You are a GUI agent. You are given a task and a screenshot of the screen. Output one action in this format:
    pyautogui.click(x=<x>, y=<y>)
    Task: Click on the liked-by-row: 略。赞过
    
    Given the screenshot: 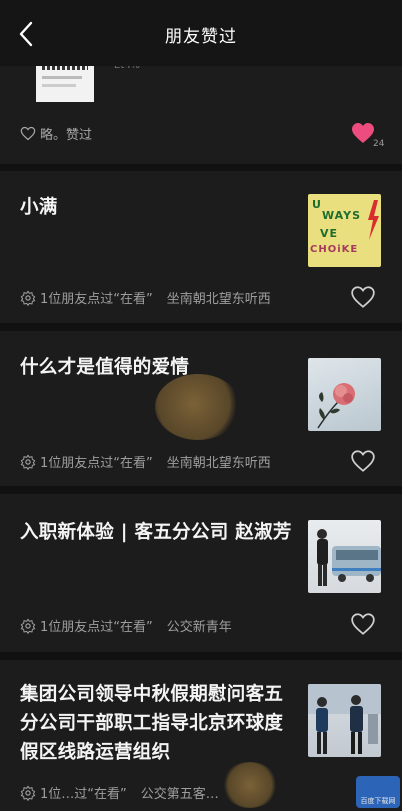 What is the action you would take?
    pyautogui.click(x=56, y=133)
    